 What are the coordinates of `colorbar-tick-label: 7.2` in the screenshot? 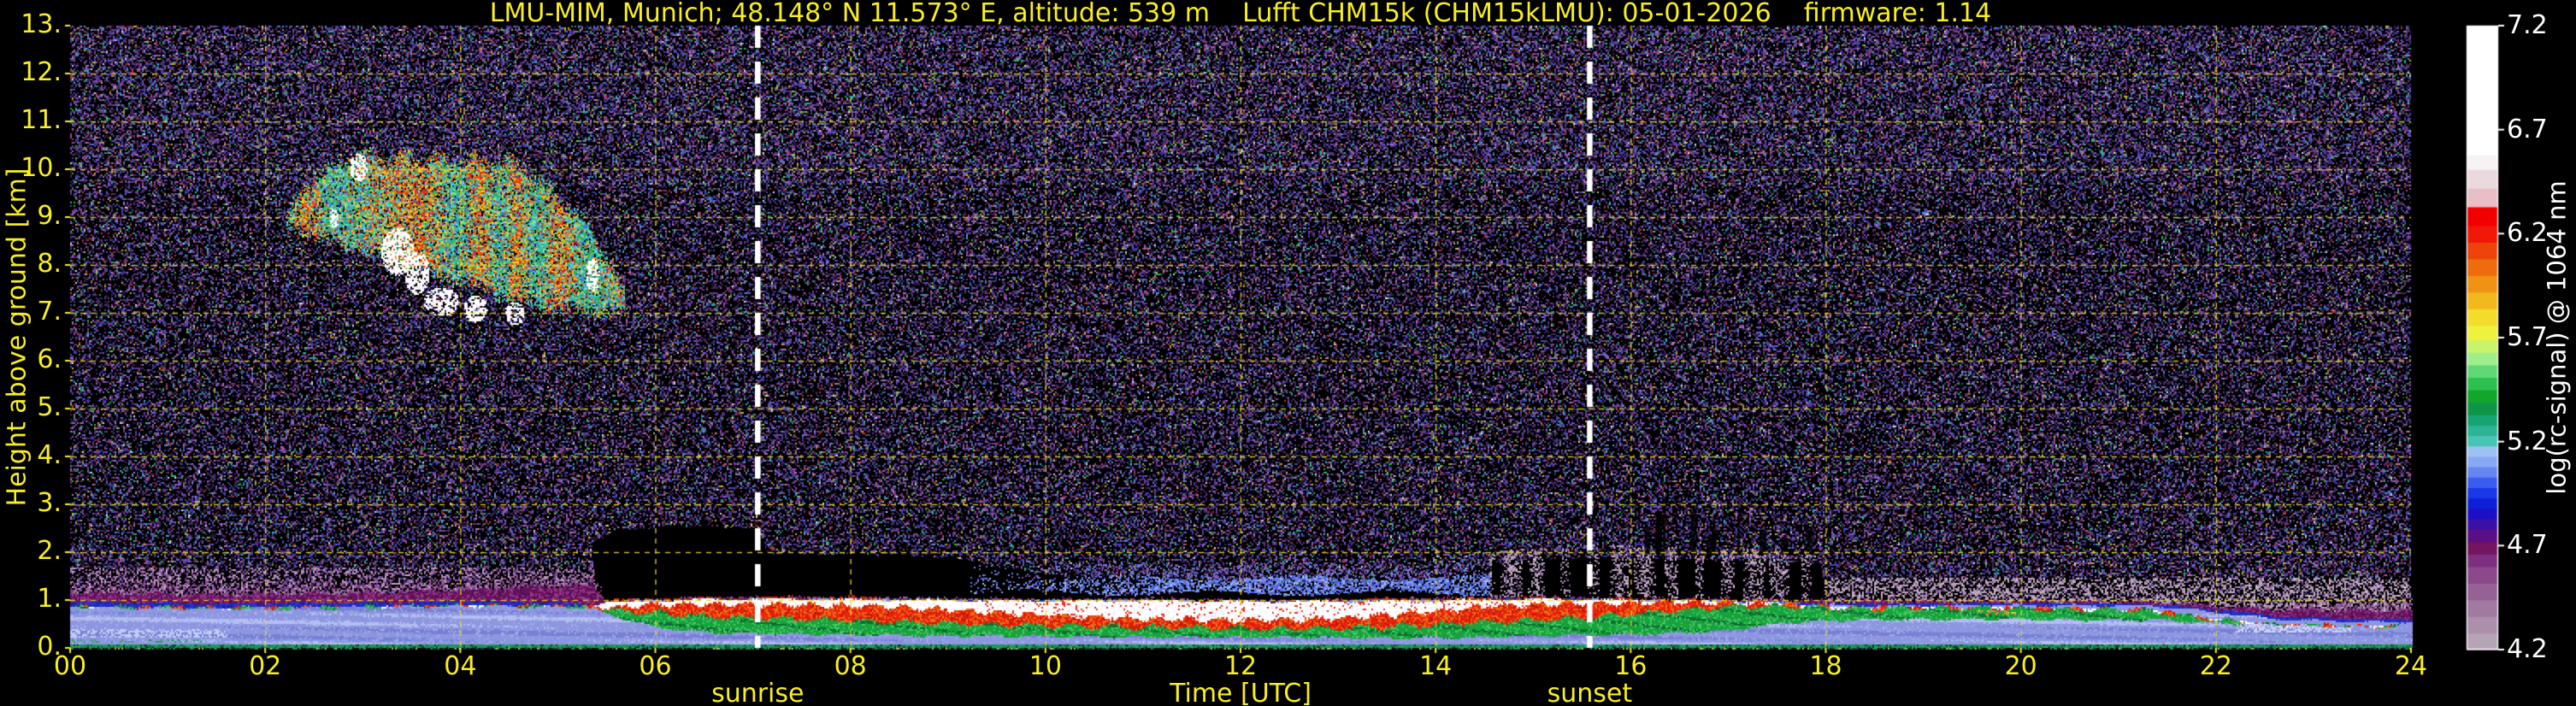 It's located at (2527, 25).